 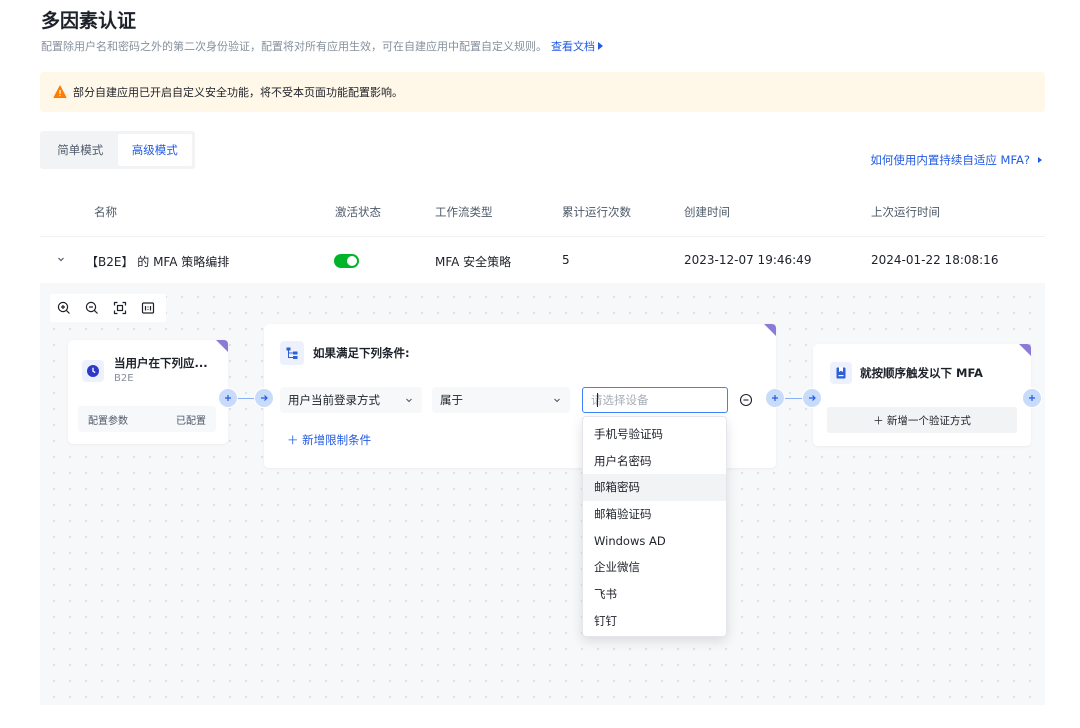 What do you see at coordinates (655, 400) in the screenshot?
I see `condition-value-select: 请选择设备` at bounding box center [655, 400].